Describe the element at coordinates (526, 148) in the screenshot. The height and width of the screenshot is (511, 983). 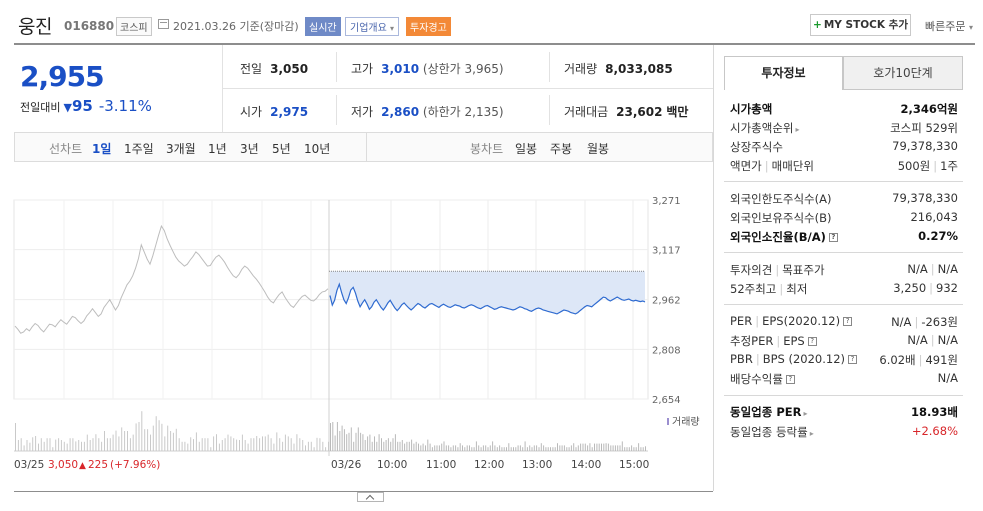
I see `candle-daily: 일봉` at that location.